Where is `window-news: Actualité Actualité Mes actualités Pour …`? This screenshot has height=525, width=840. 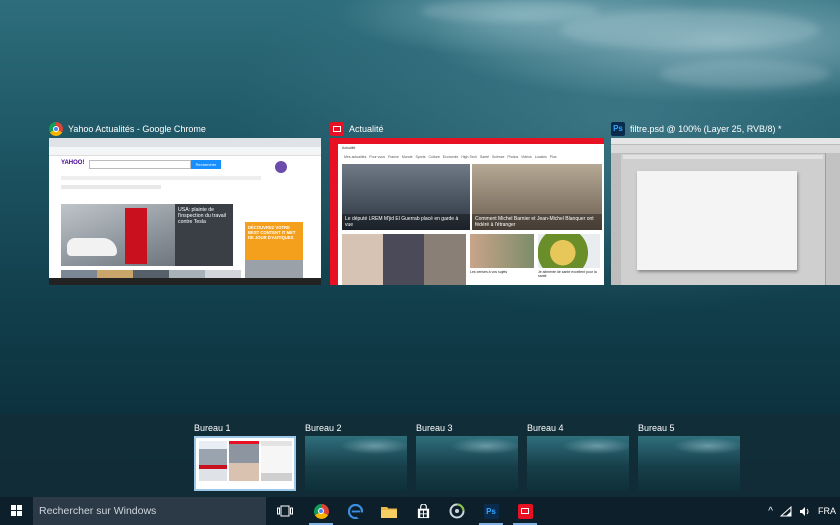
window-news: Actualité Actualité Mes actualités Pour … is located at coordinates (467, 203).